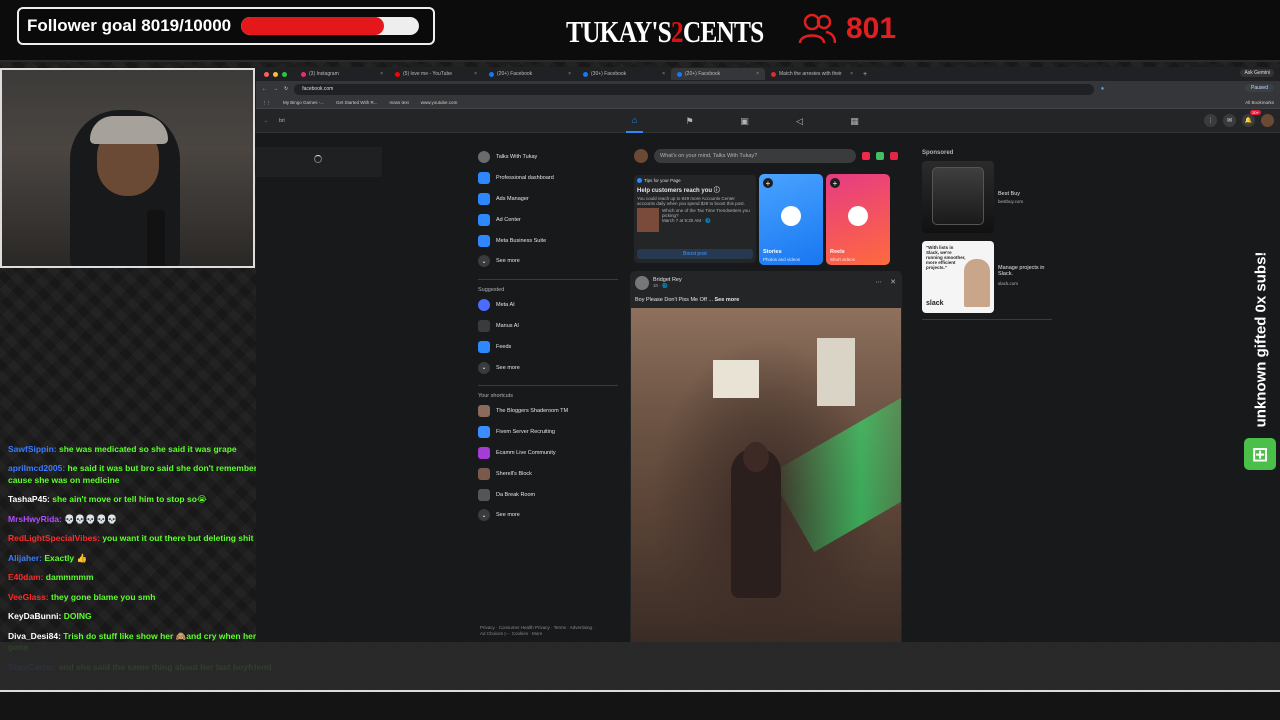 The width and height of the screenshot is (1280, 720). Describe the element at coordinates (548, 157) in the screenshot. I see `sidebar-item: Talks With Tukay` at that location.